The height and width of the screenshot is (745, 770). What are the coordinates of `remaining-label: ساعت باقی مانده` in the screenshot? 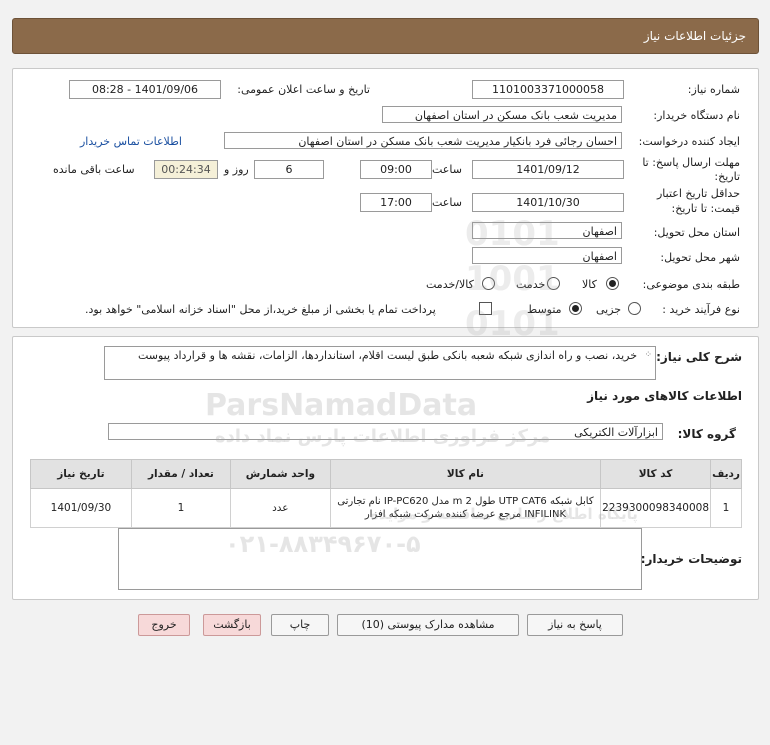 It's located at (94, 169).